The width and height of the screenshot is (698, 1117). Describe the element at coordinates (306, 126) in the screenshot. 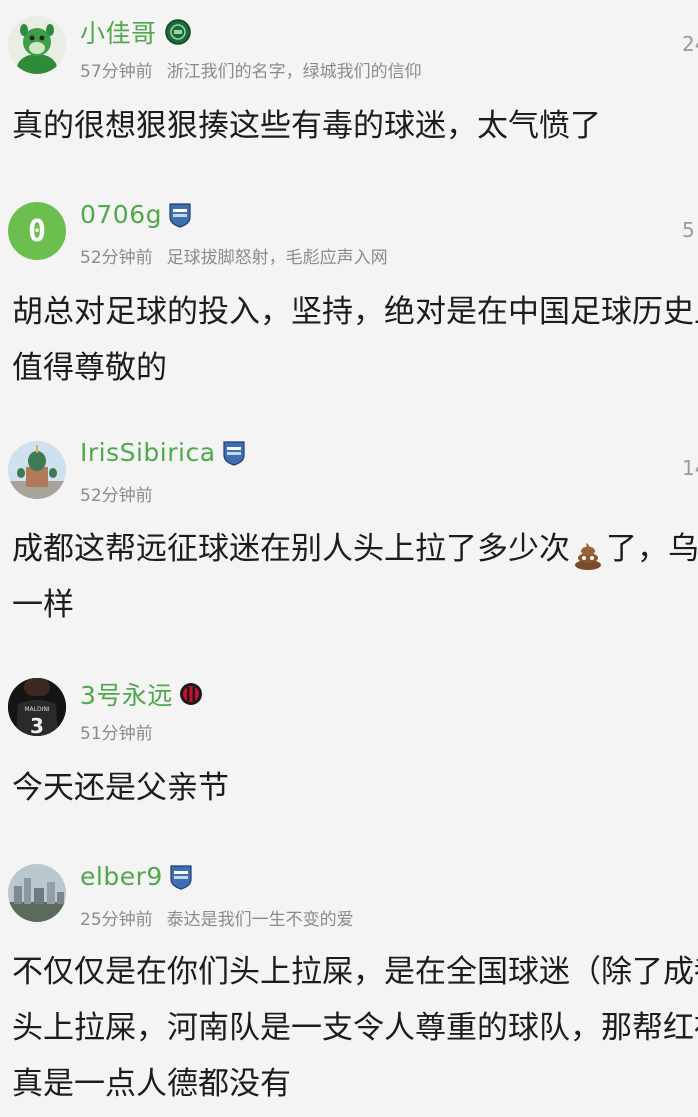

I see `comment-text: 真的很想狠狠揍这些有毒的球迷，太气愤了` at that location.